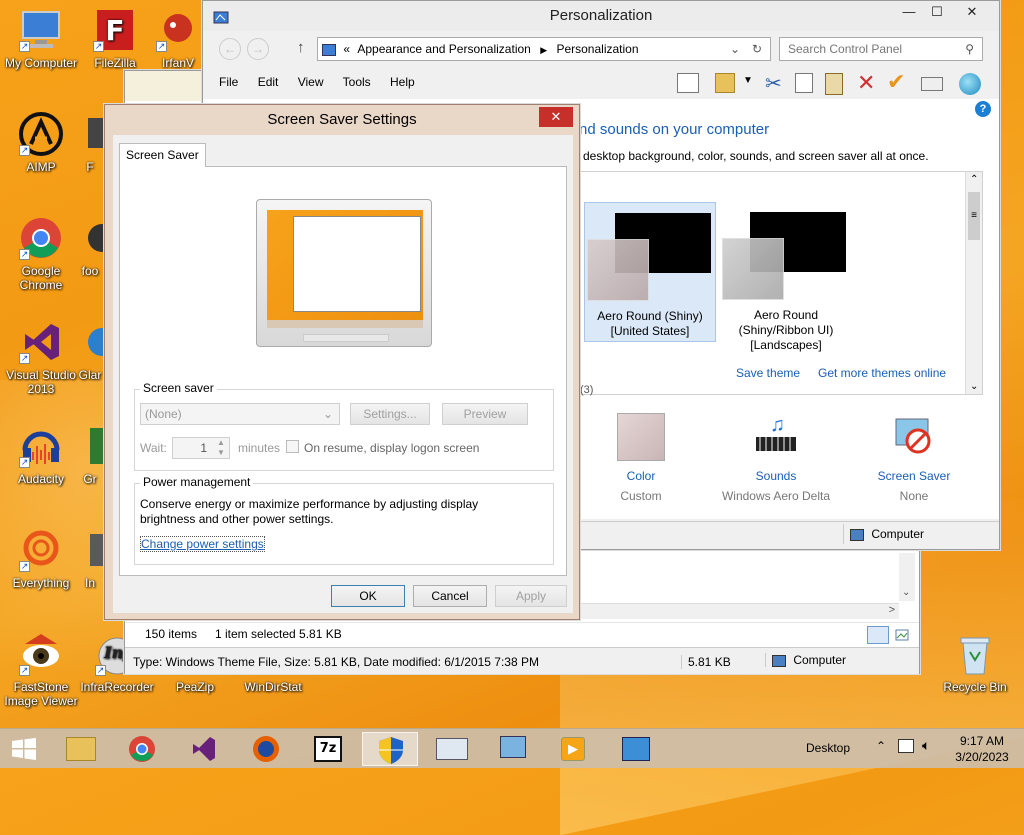 The width and height of the screenshot is (1024, 835). I want to click on breadcrumb-personalization: Personalization, so click(597, 49).